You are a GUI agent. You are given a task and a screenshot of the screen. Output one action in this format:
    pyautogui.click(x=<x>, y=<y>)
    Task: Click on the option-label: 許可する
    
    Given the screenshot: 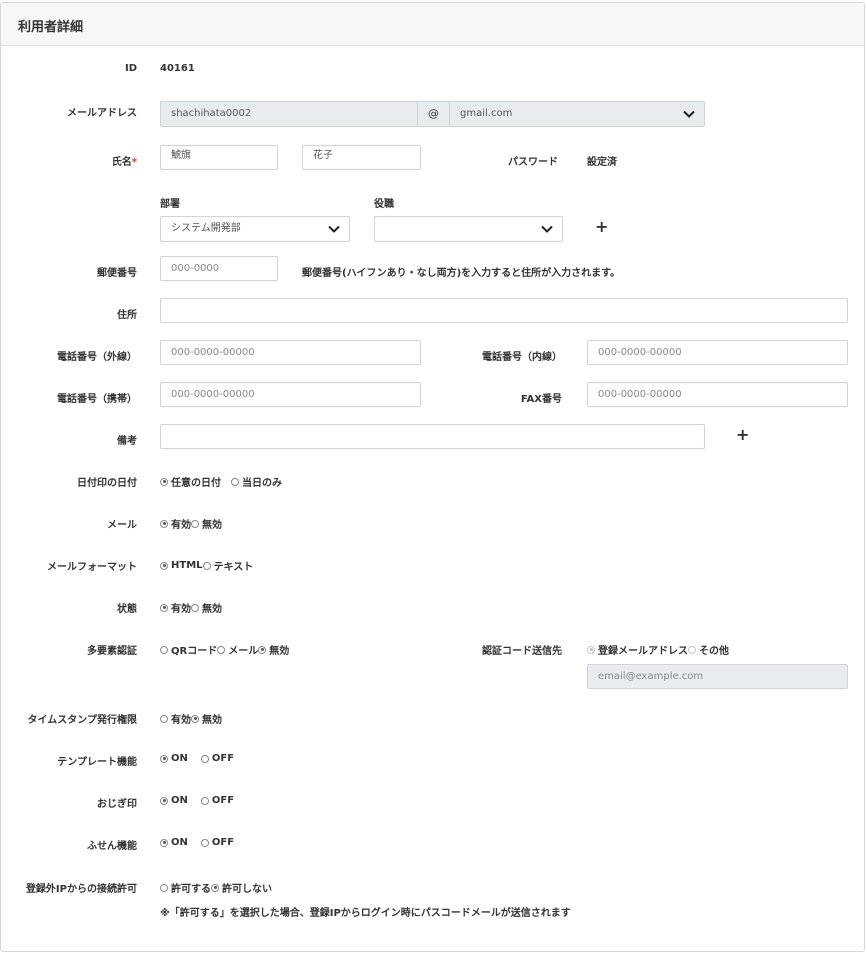 What is the action you would take?
    pyautogui.click(x=191, y=889)
    